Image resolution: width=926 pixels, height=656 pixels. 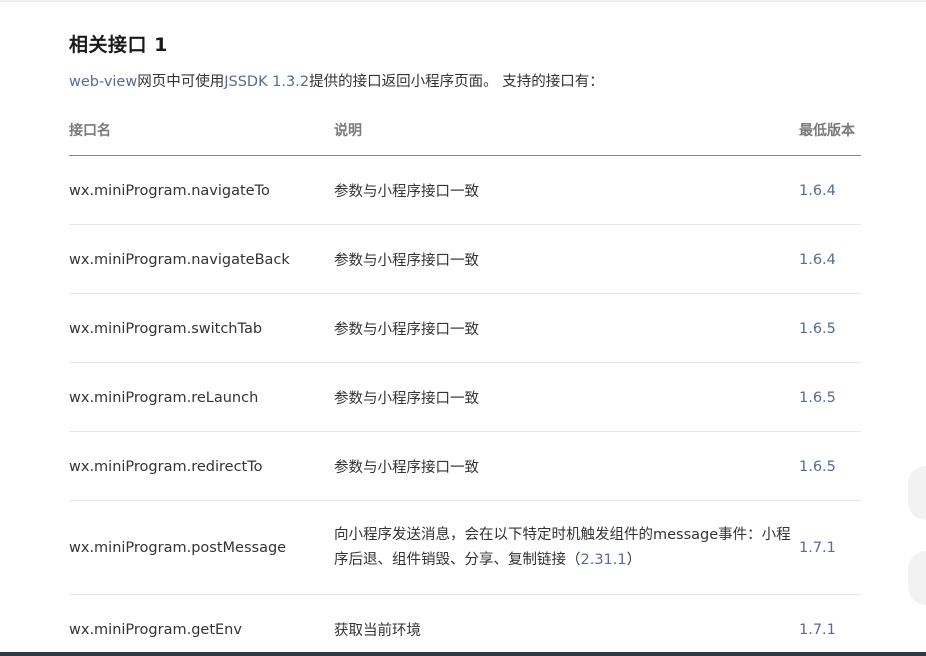 I want to click on web-view-link: web-view, so click(x=103, y=82).